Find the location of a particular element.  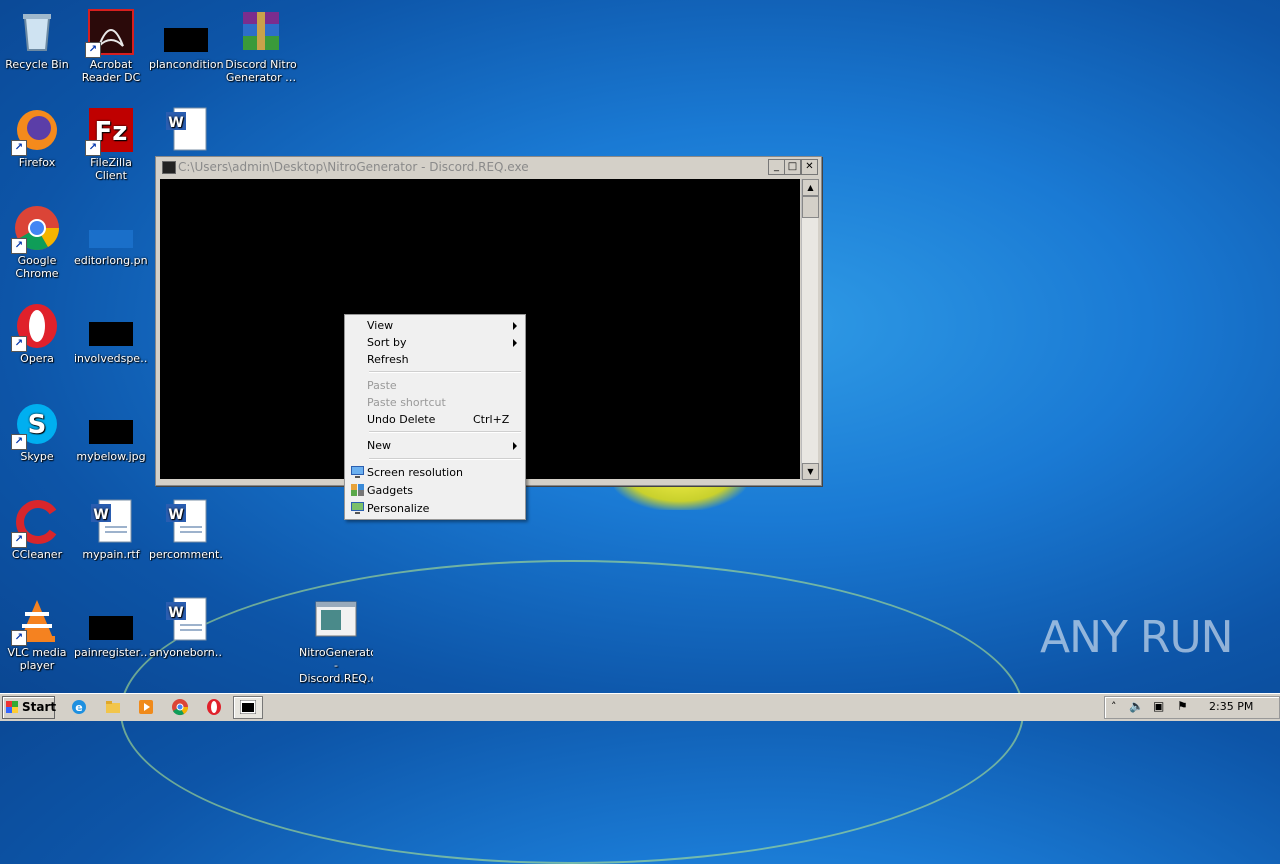

console-app-icon is located at coordinates (169, 167).